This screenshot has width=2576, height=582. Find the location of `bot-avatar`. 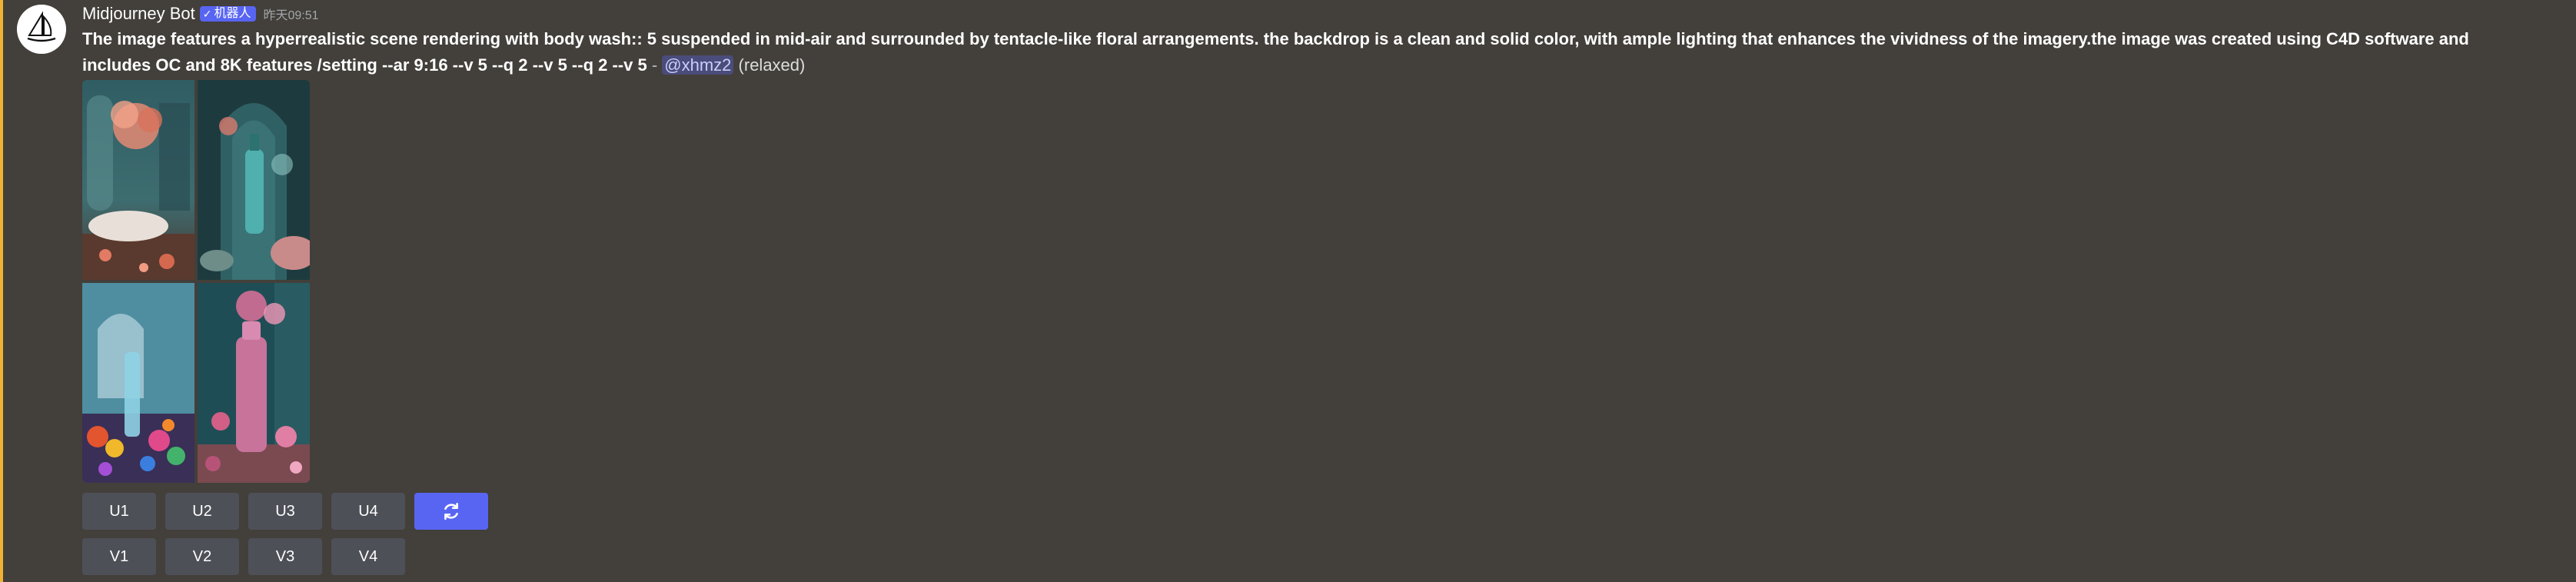

bot-avatar is located at coordinates (41, 30).